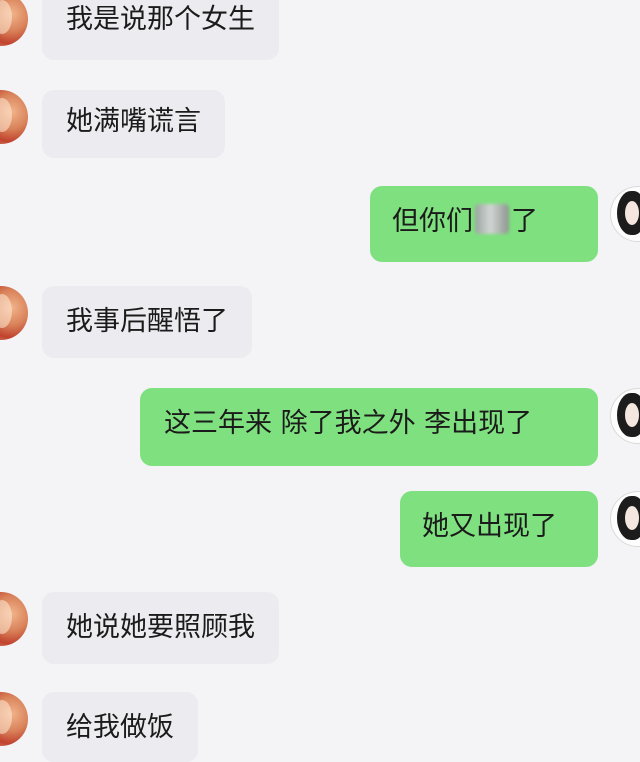 Image resolution: width=640 pixels, height=762 pixels. I want to click on message-text: 她满嘴谎言, so click(133, 121).